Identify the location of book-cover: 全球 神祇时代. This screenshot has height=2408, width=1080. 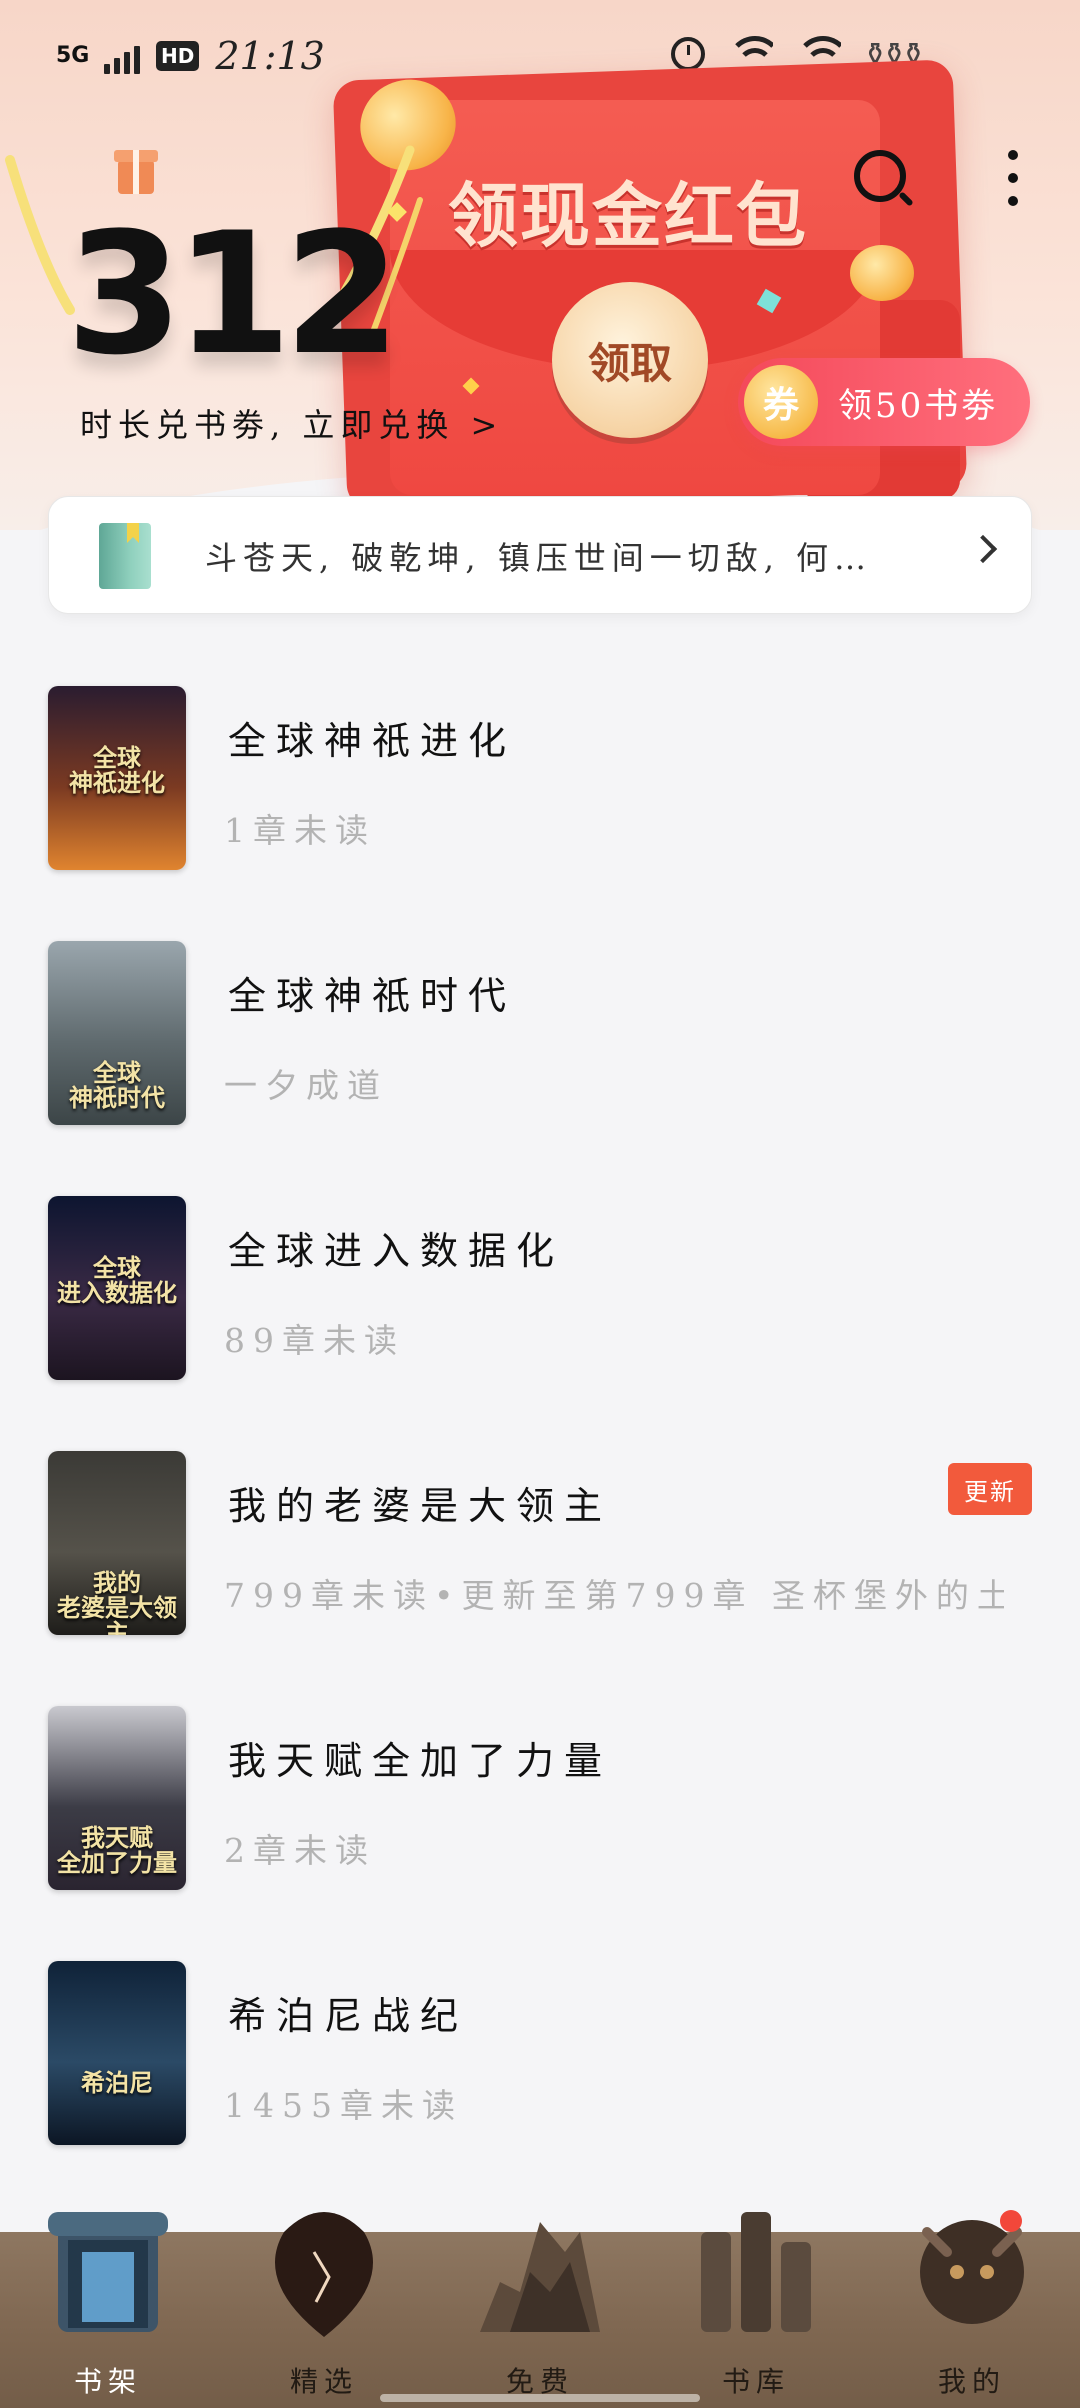
(117, 1033).